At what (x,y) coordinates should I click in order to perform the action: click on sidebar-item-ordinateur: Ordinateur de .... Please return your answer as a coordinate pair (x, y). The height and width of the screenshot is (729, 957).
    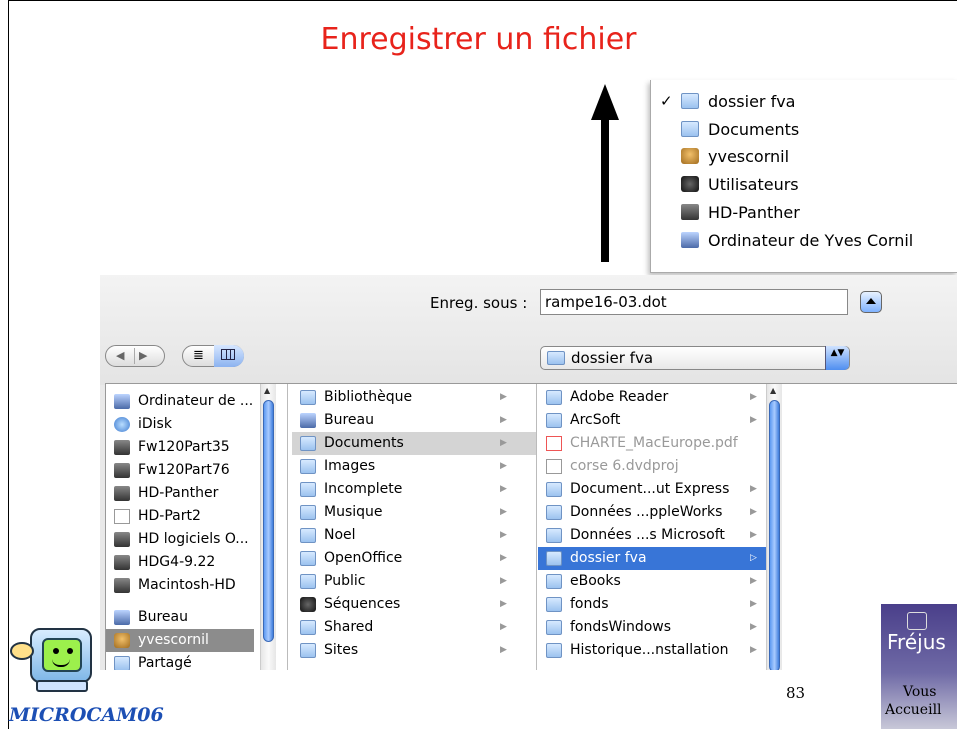
    Looking at the image, I should click on (180, 401).